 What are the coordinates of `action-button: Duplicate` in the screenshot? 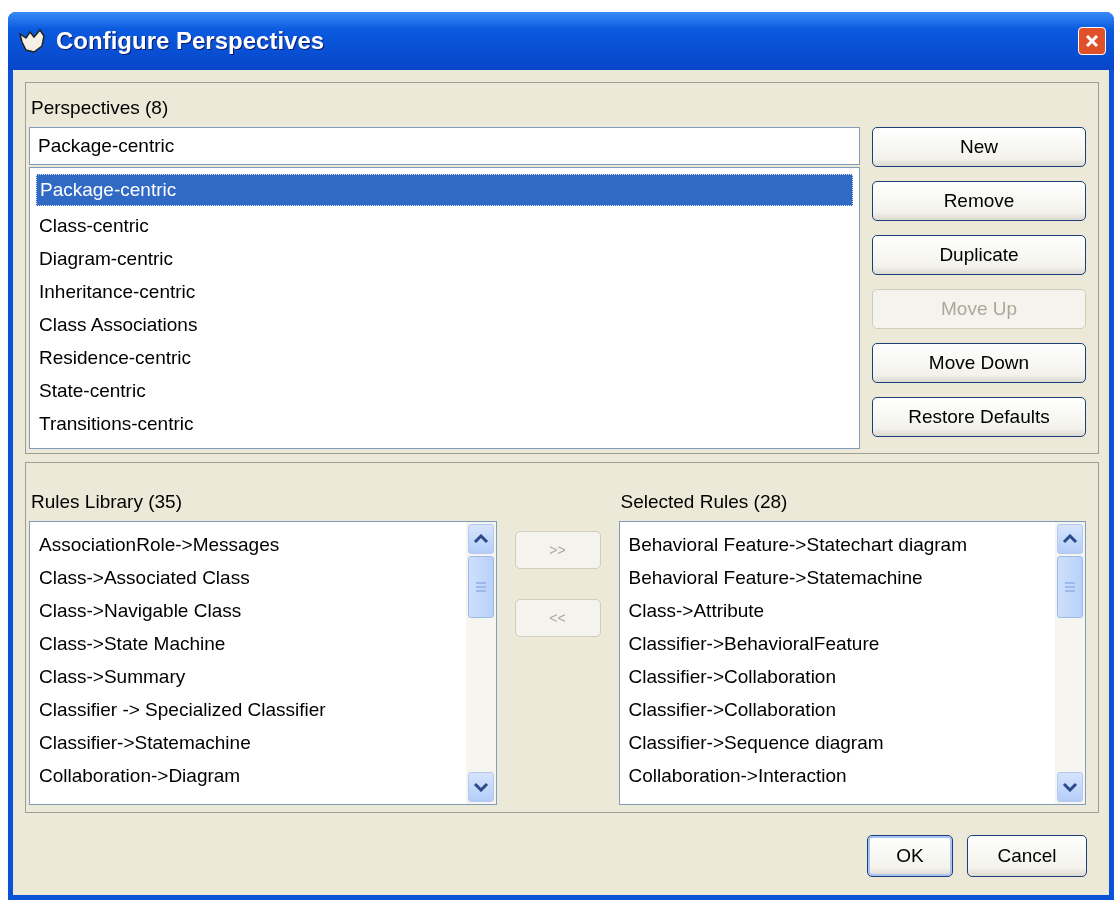 It's located at (979, 255).